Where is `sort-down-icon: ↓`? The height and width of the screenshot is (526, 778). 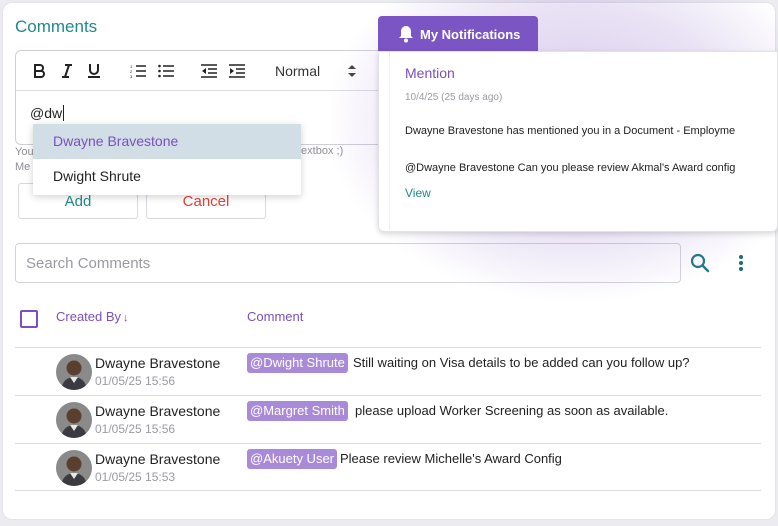 sort-down-icon: ↓ is located at coordinates (126, 318).